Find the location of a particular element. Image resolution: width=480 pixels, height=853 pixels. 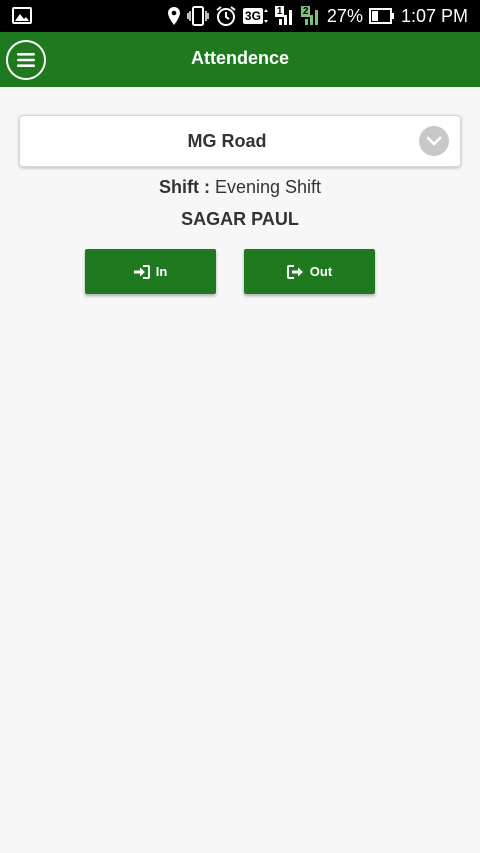

shift-info: Shift : Evening Shift is located at coordinates (240, 187).